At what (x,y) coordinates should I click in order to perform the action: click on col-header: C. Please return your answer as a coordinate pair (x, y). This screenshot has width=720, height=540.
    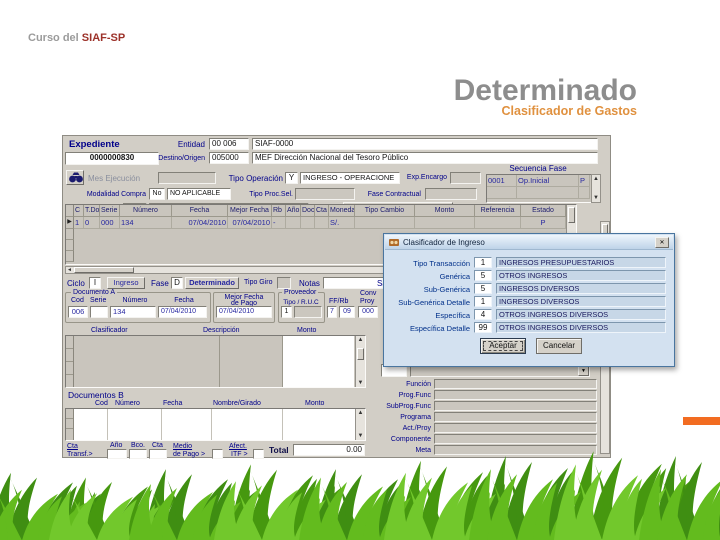
    Looking at the image, I should click on (79, 211).